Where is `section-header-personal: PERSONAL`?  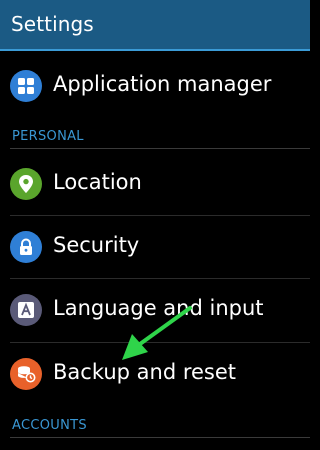 section-header-personal: PERSONAL is located at coordinates (48, 136).